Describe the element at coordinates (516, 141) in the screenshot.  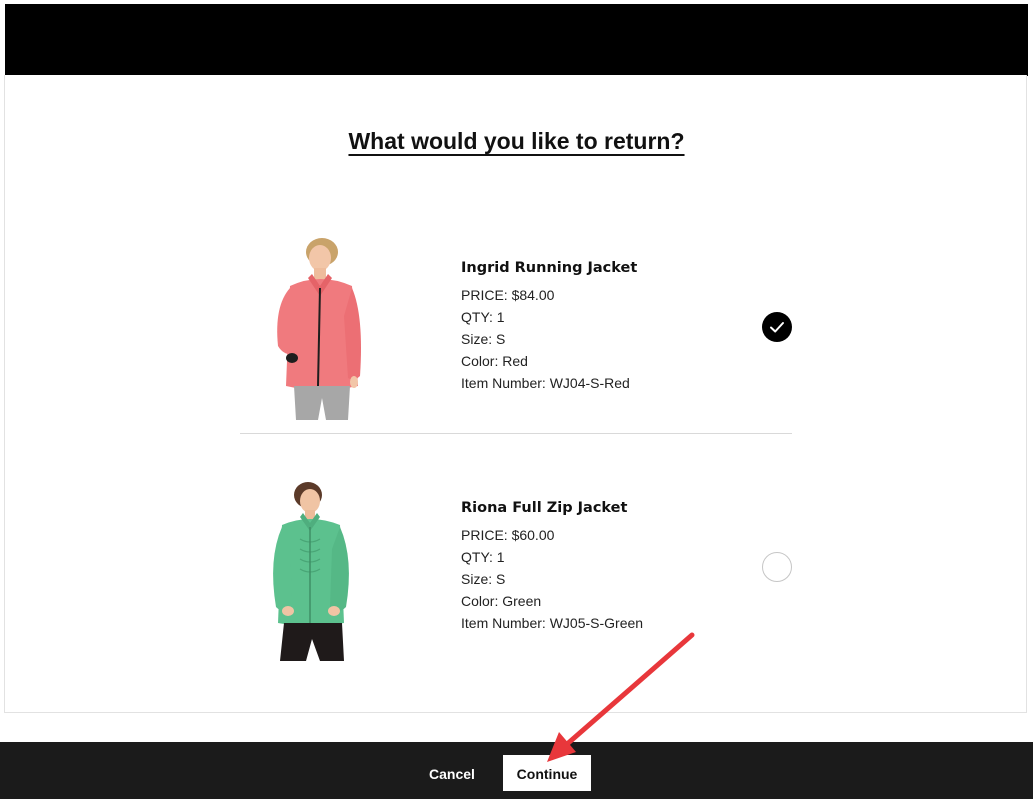
I see `page-title: What would you like to return?` at that location.